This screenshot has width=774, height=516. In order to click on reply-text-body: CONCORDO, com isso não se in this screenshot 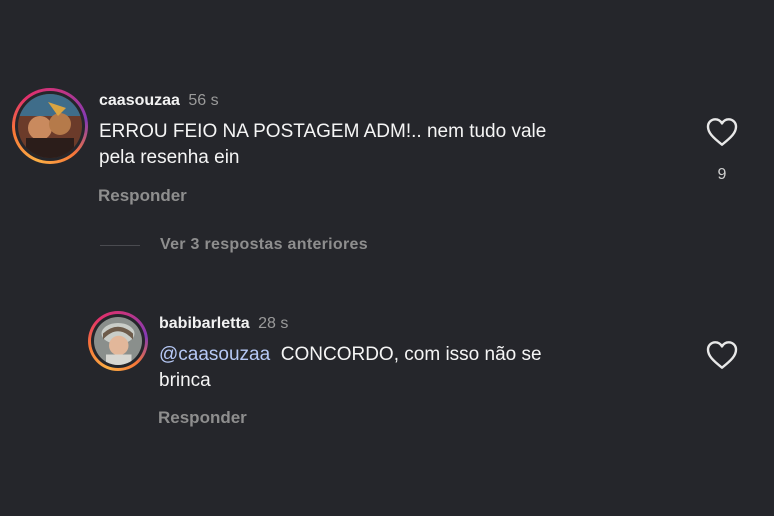, I will do `click(411, 354)`.